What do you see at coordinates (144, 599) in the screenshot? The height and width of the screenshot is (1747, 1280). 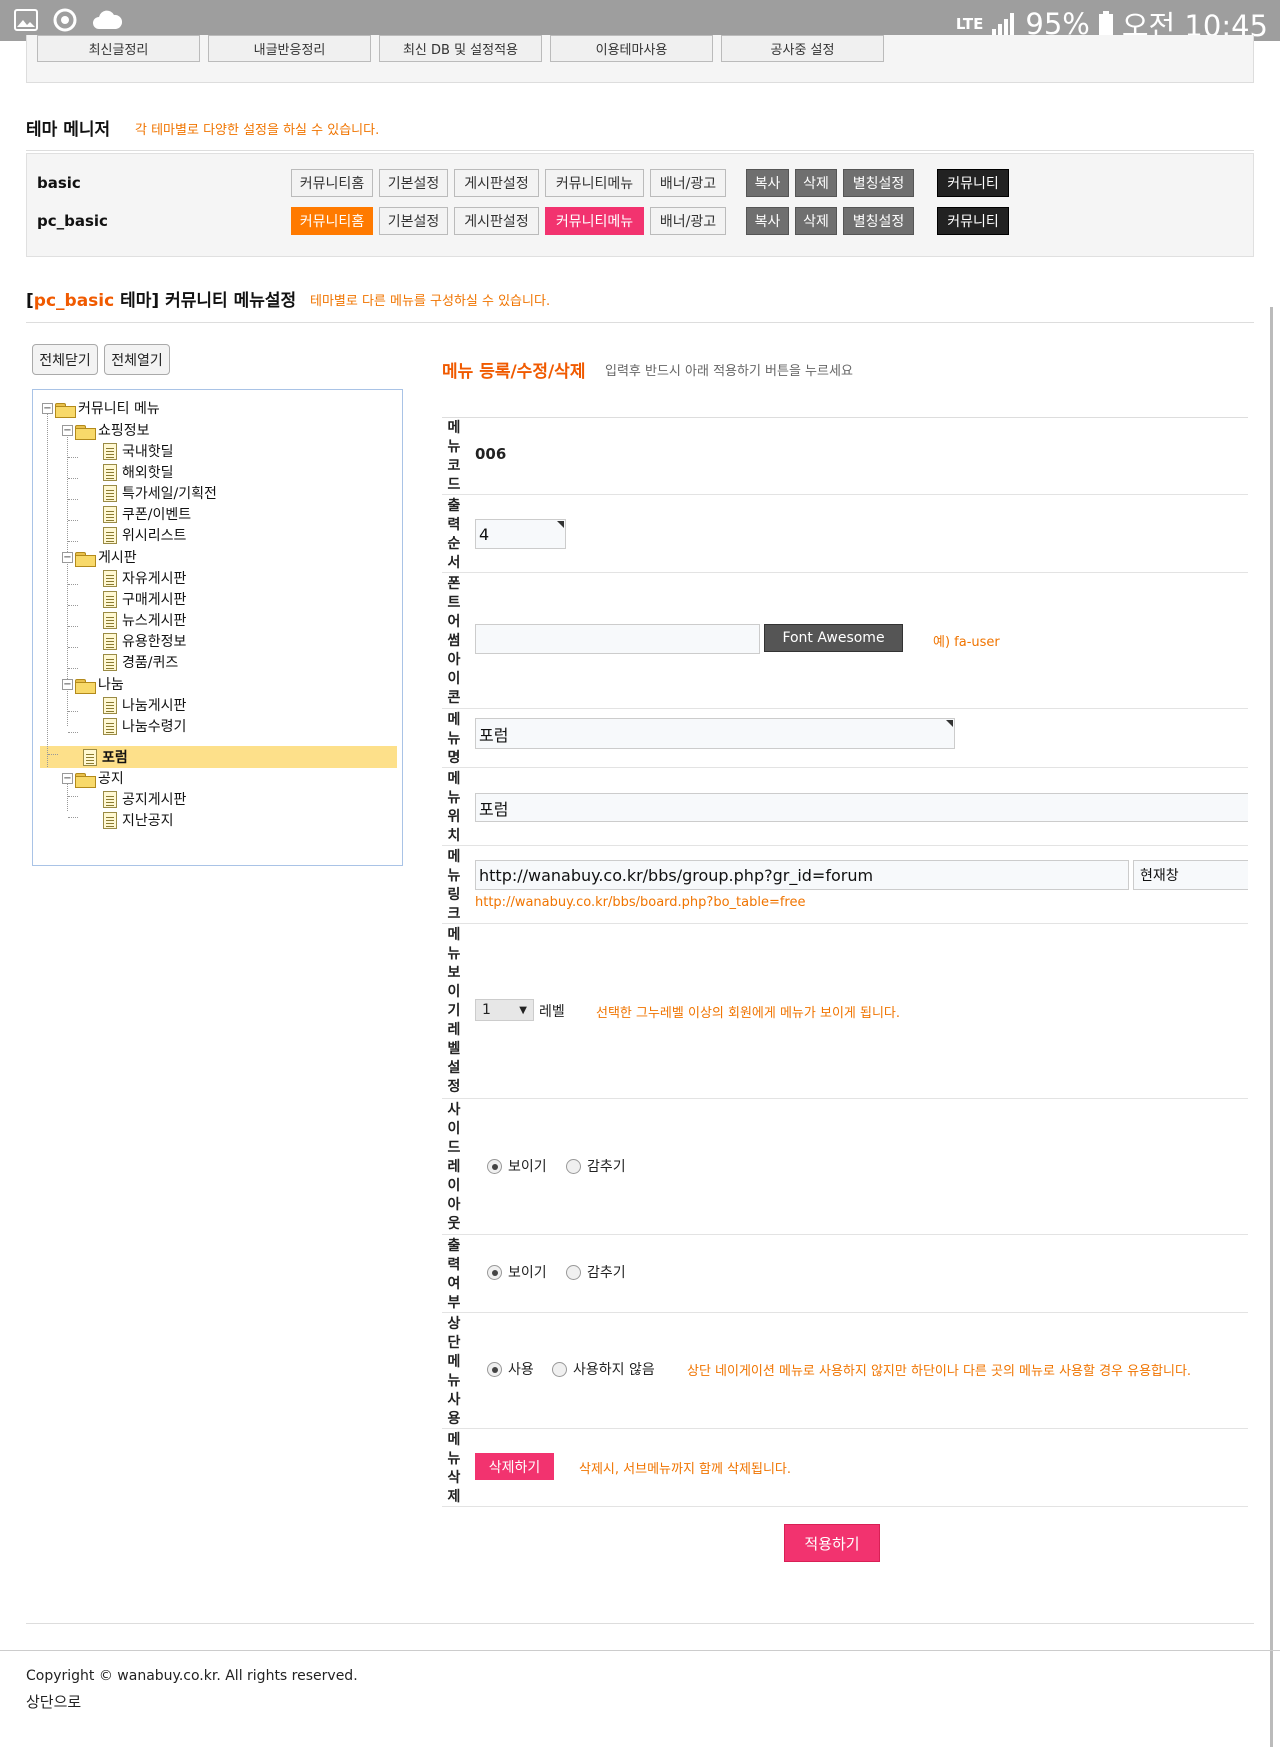 I see `tree-item-purchase-board: 구매게시판` at bounding box center [144, 599].